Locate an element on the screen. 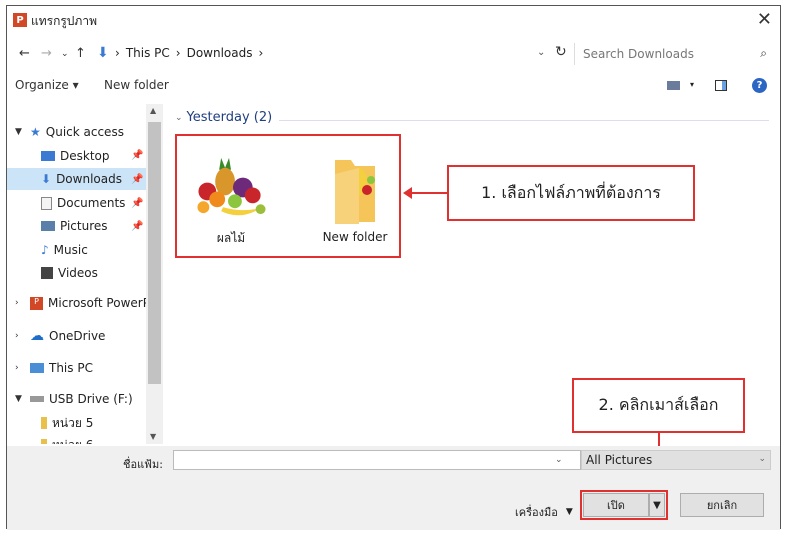 Image resolution: width=789 pixels, height=541 pixels. sidebar-item-label: หน่วย 6 is located at coordinates (72, 440).